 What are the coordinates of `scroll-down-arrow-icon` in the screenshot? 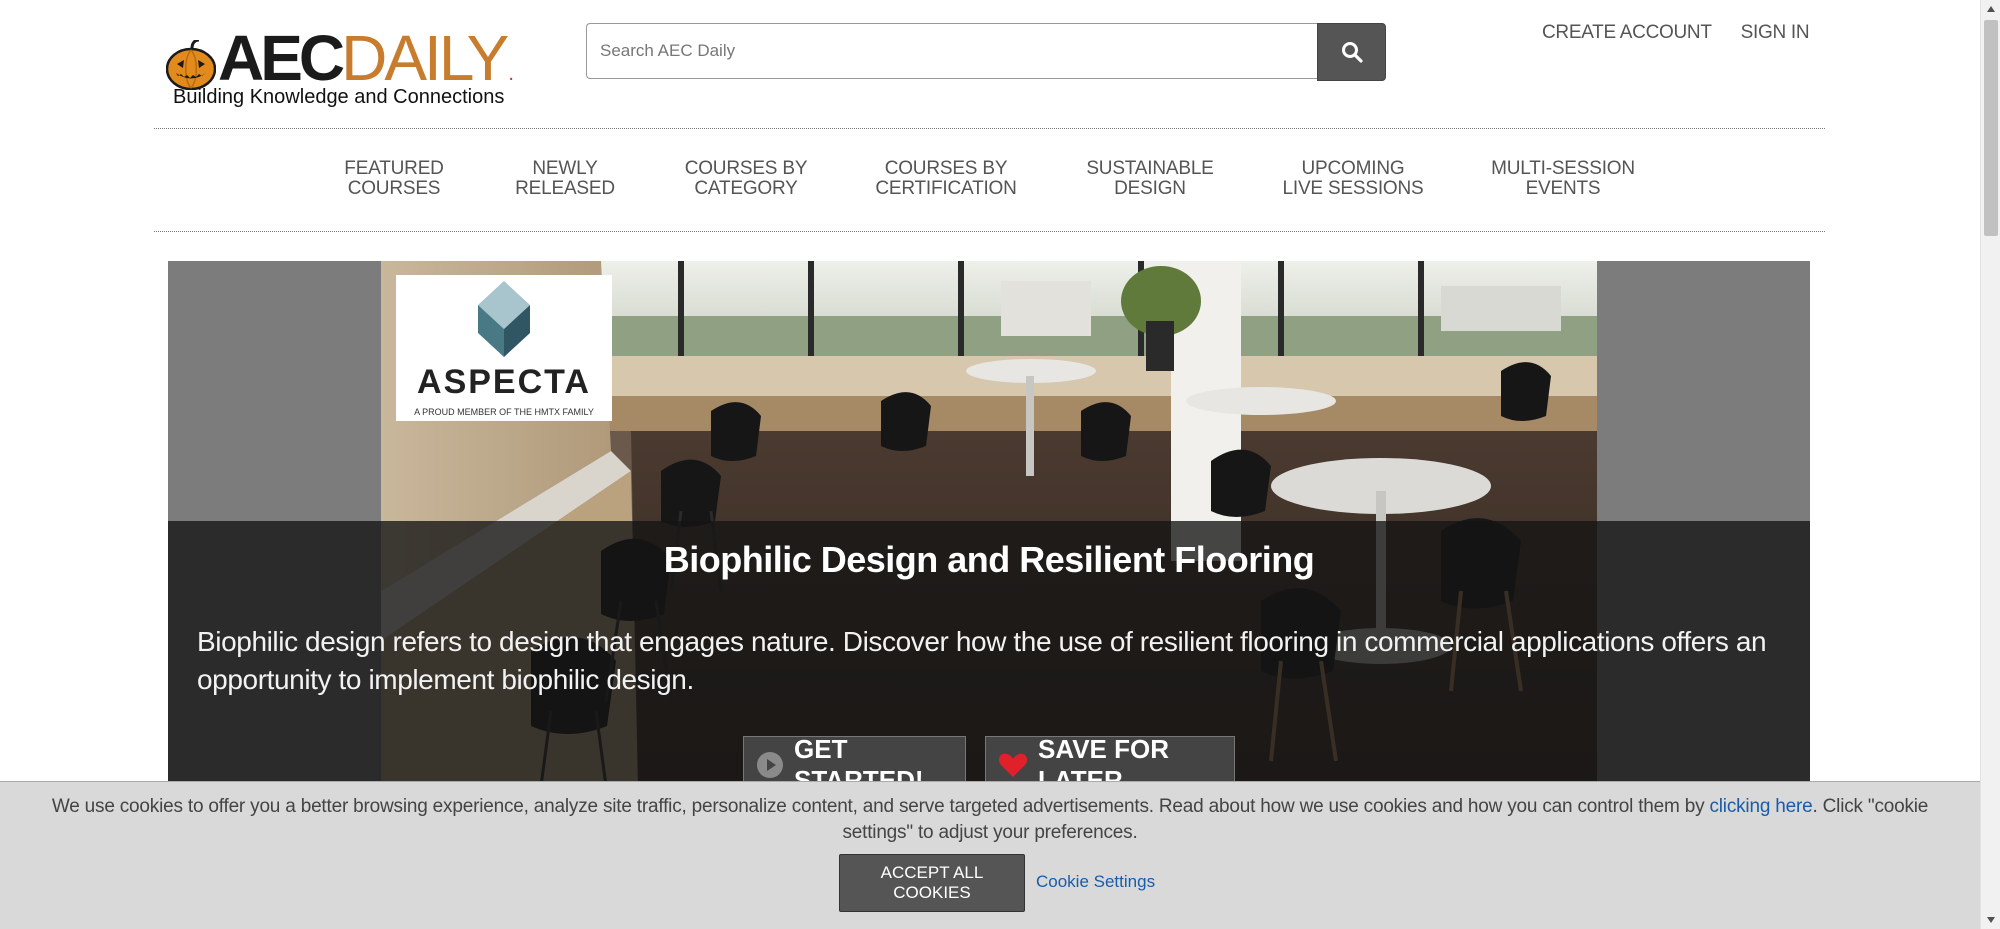 It's located at (1990, 920).